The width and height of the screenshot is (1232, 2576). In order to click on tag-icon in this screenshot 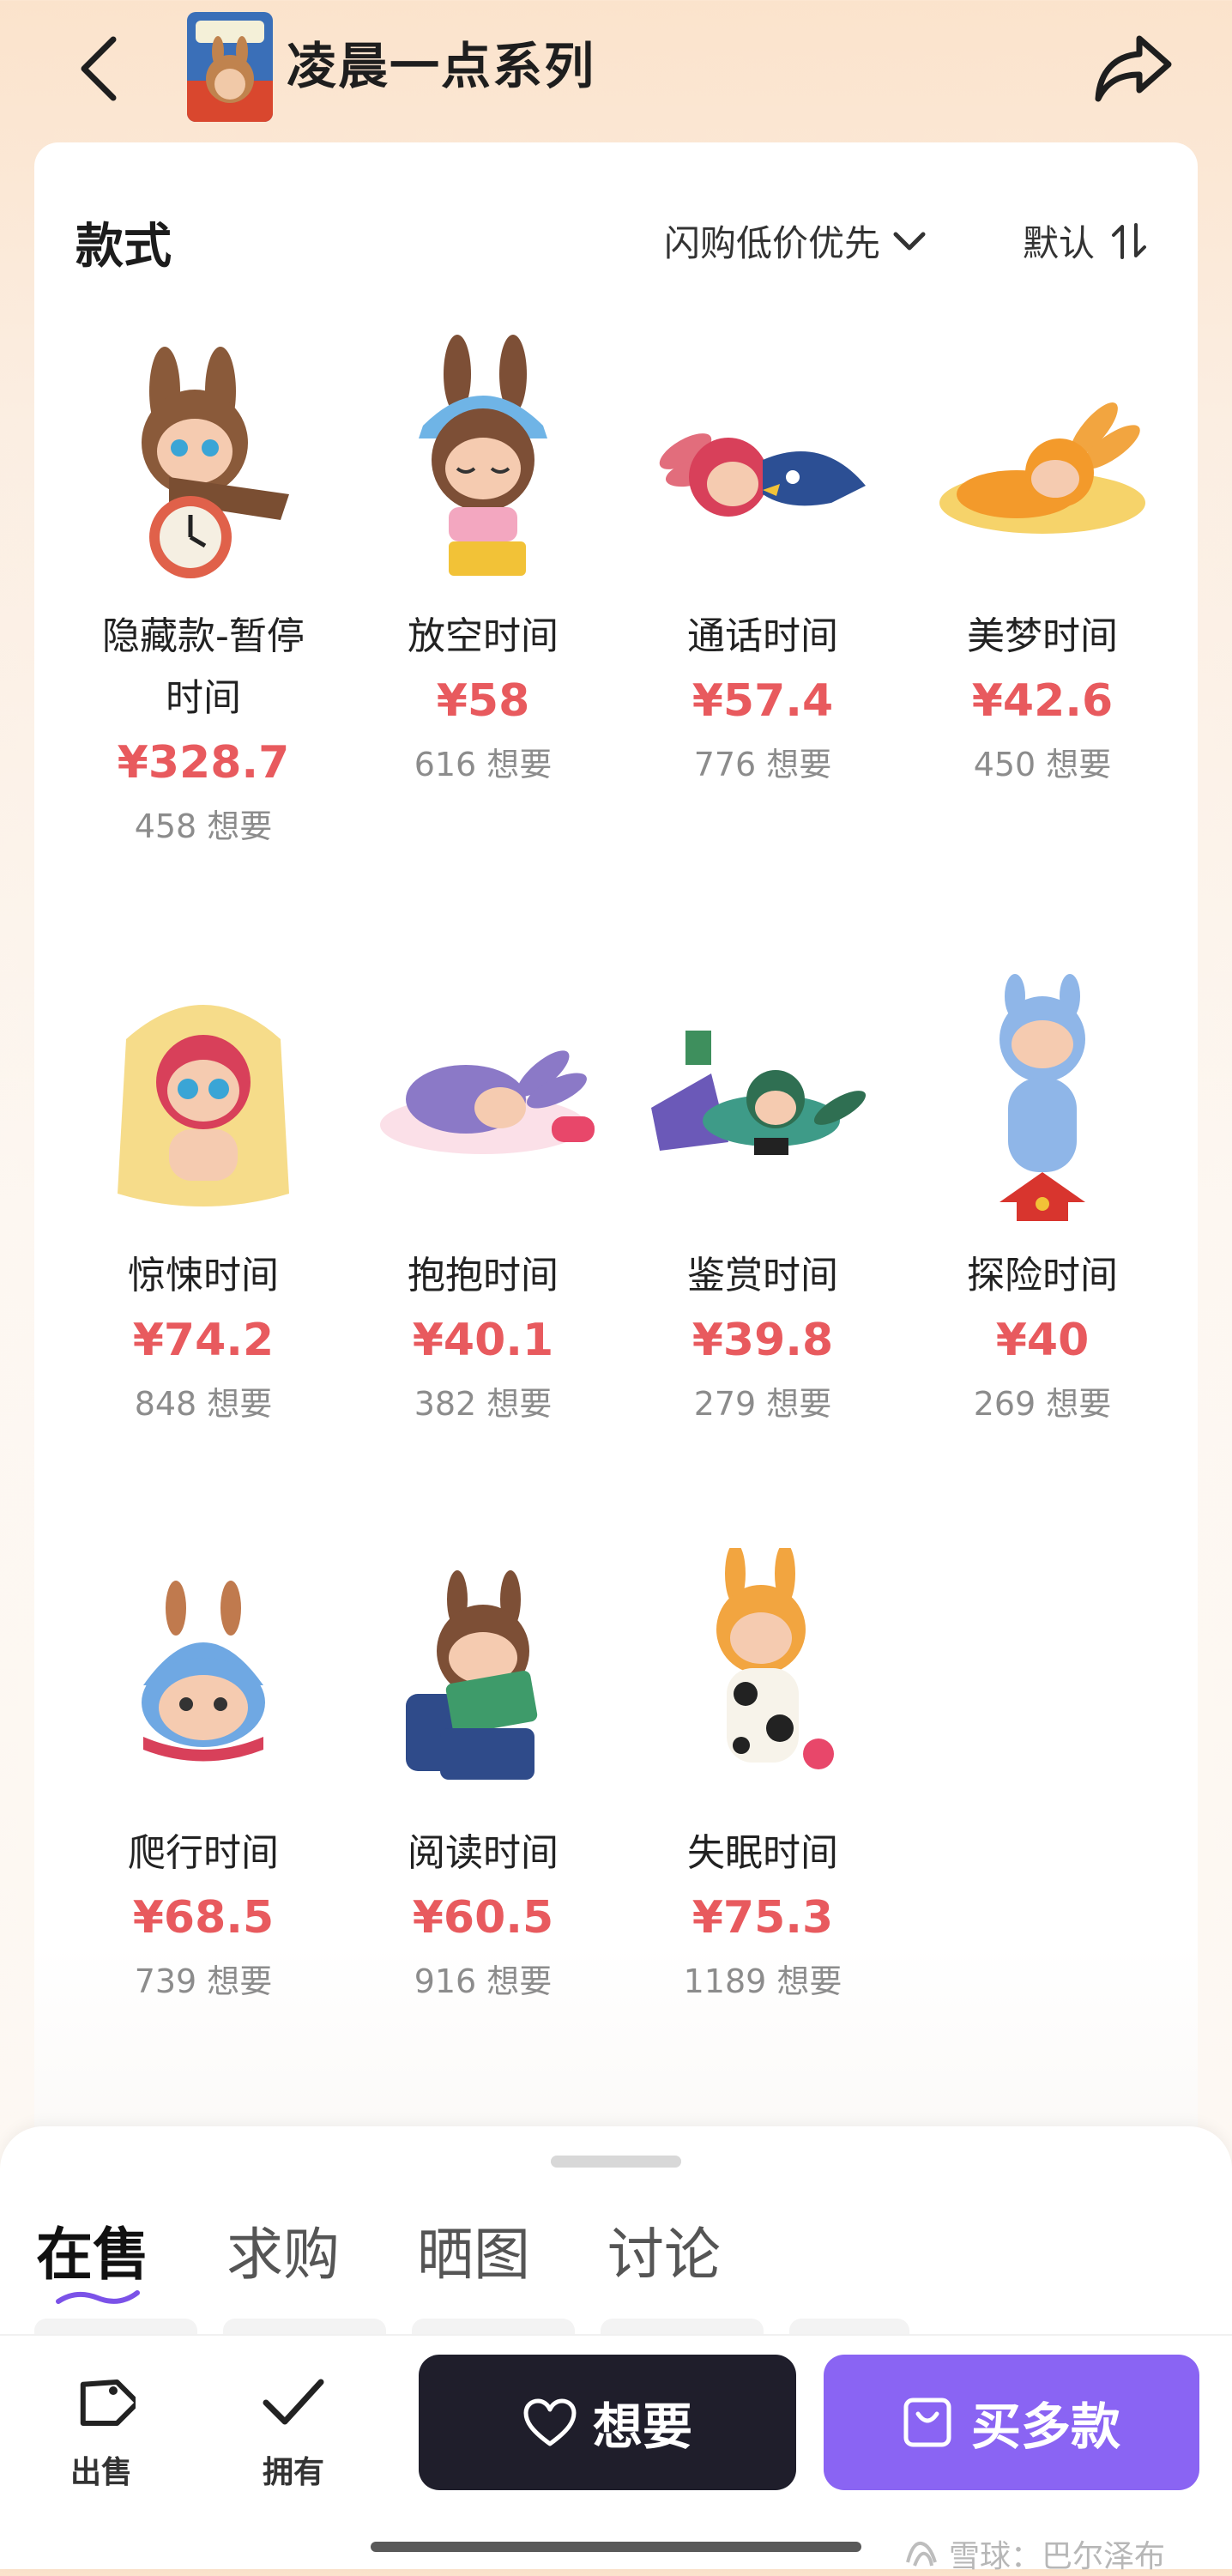, I will do `click(110, 2403)`.